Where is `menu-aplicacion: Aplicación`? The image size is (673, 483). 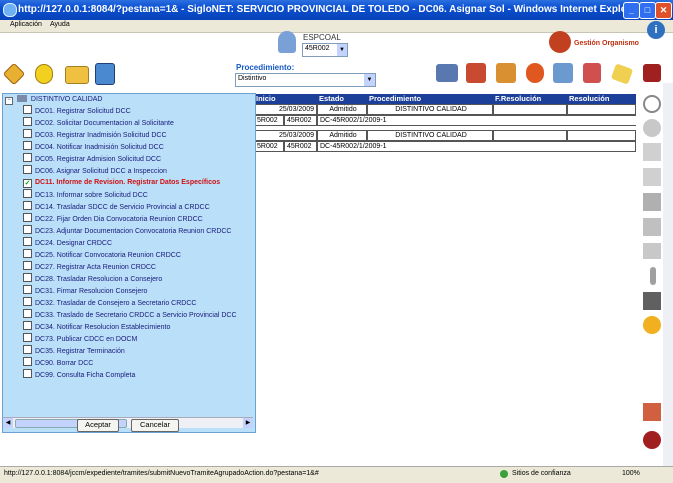
menu-aplicacion: Aplicación is located at coordinates (26, 24).